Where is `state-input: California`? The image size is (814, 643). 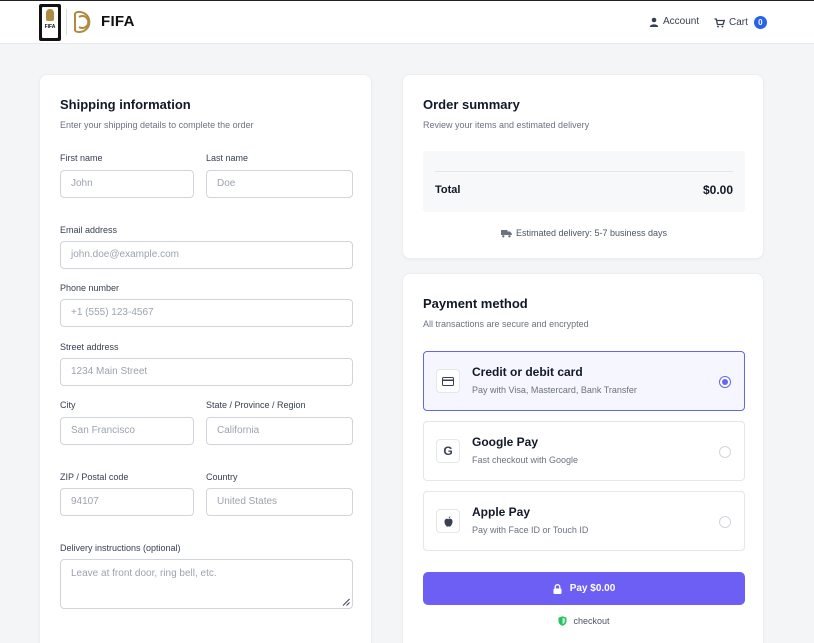 state-input: California is located at coordinates (279, 431).